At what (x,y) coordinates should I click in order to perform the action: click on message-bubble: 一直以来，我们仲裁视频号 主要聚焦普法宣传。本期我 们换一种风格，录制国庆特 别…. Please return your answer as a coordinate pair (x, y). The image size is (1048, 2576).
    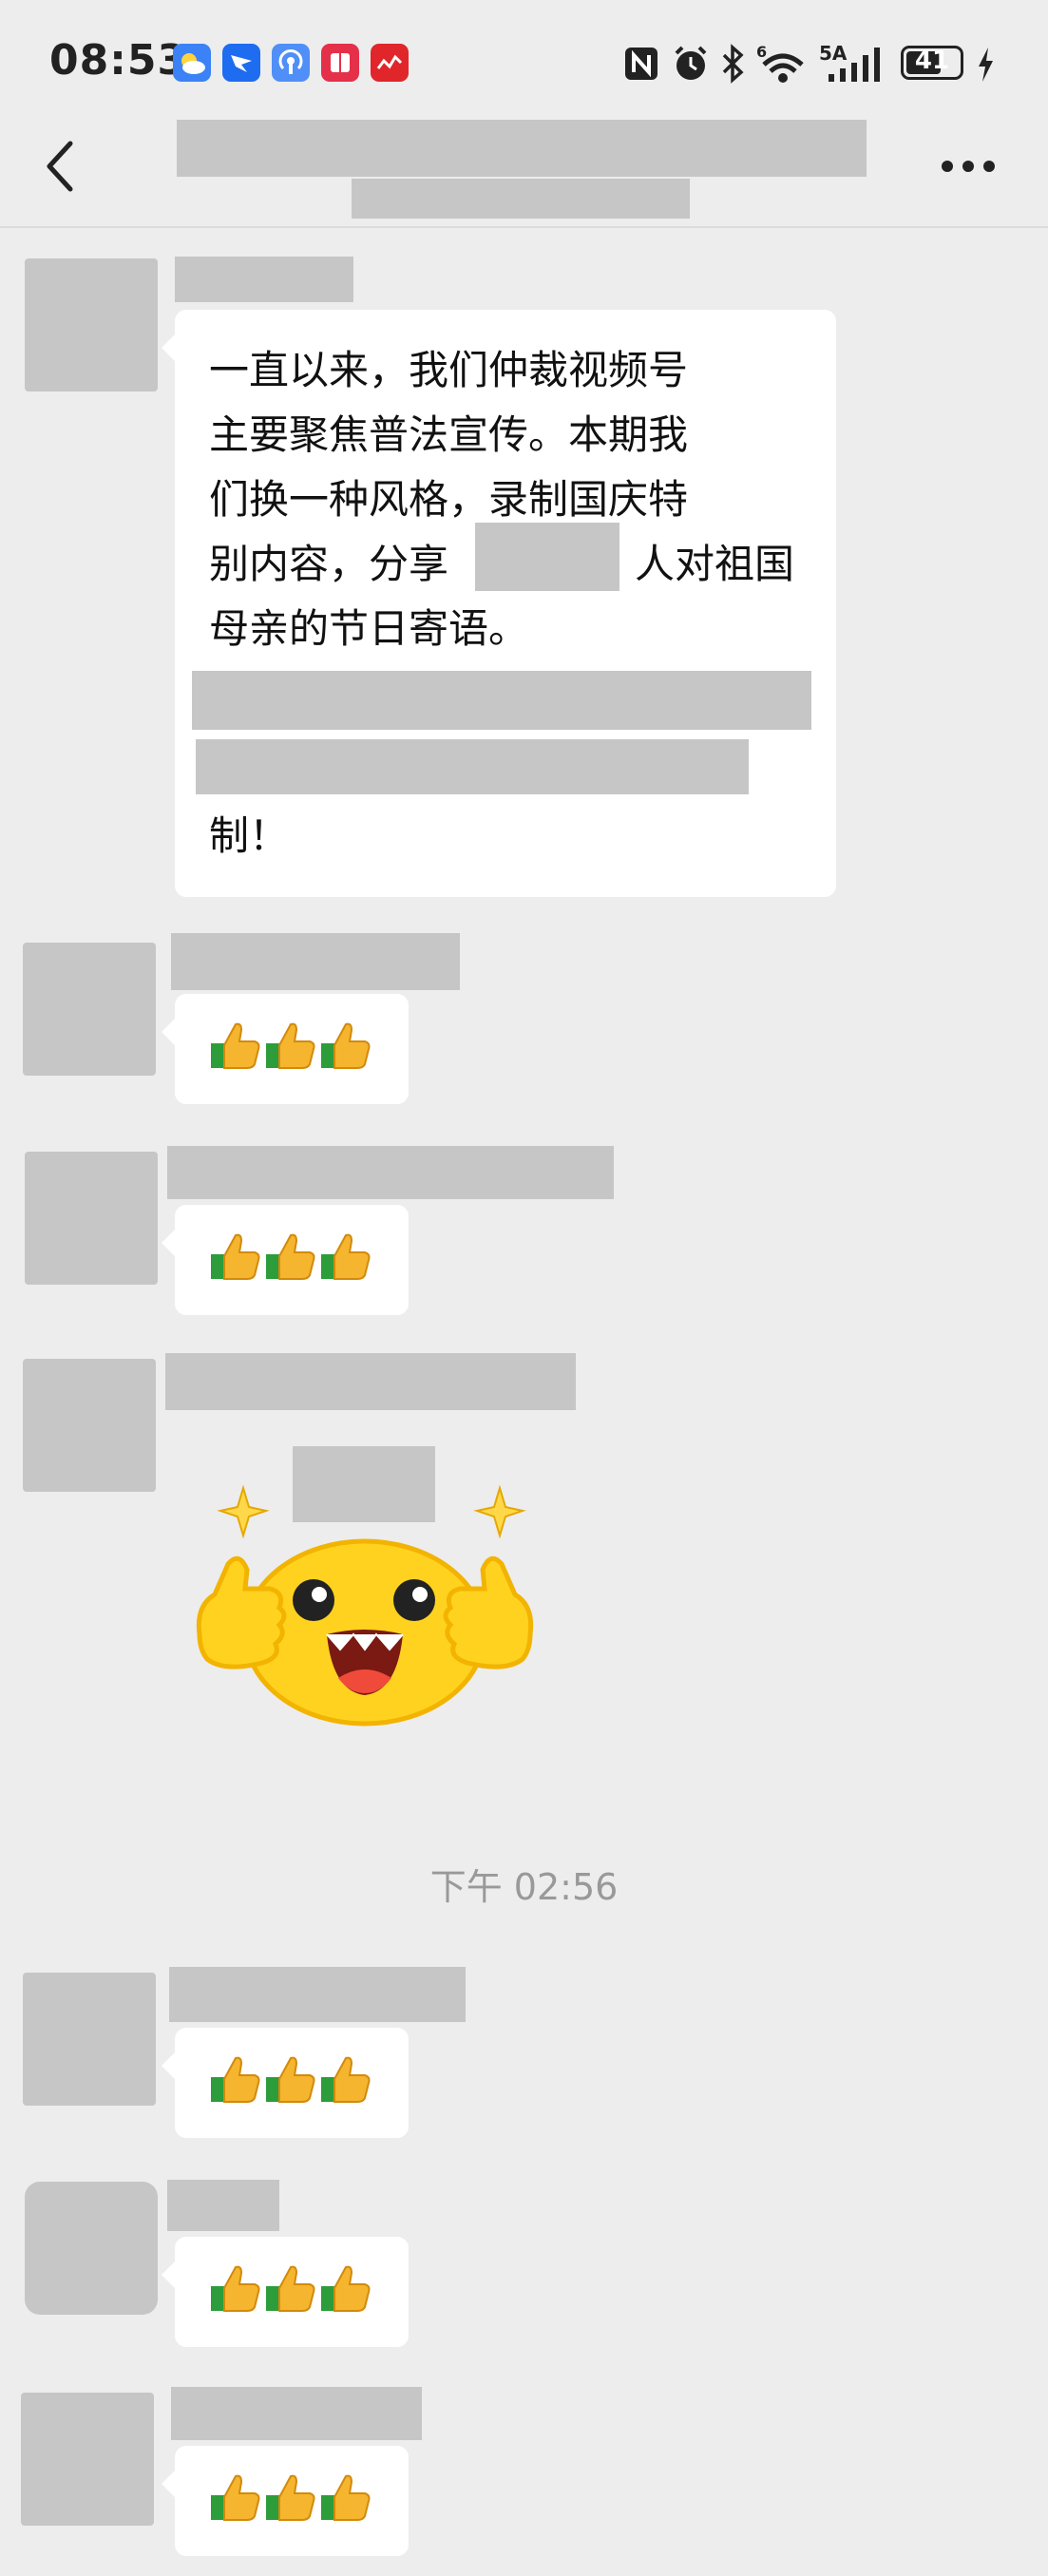
    Looking at the image, I should click on (499, 603).